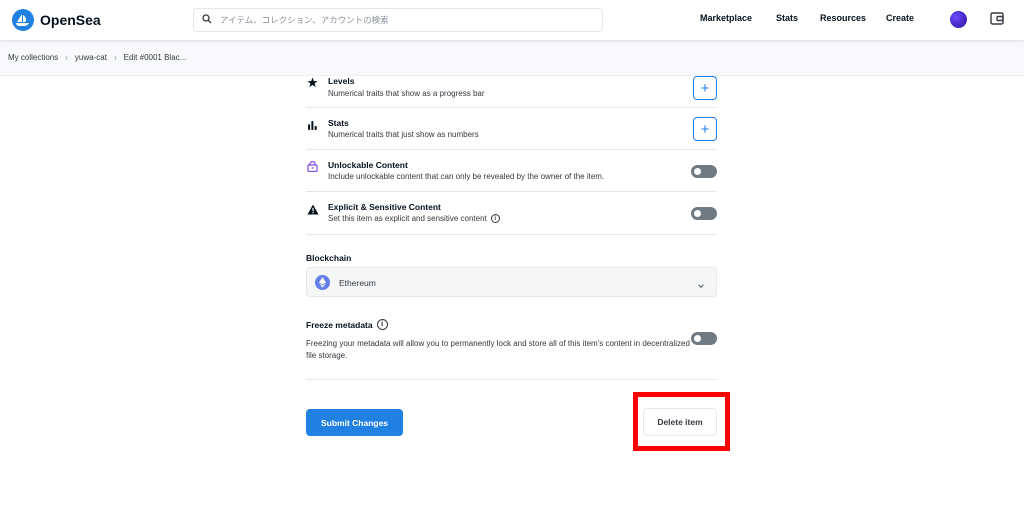  Describe the element at coordinates (339, 324) in the screenshot. I see `freeze-metadata-title: Freeze metadata` at that location.